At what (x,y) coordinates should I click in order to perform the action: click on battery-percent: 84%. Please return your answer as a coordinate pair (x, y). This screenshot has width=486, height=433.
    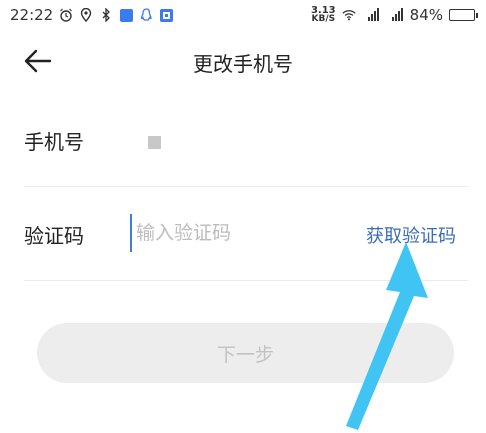
    Looking at the image, I should click on (426, 15).